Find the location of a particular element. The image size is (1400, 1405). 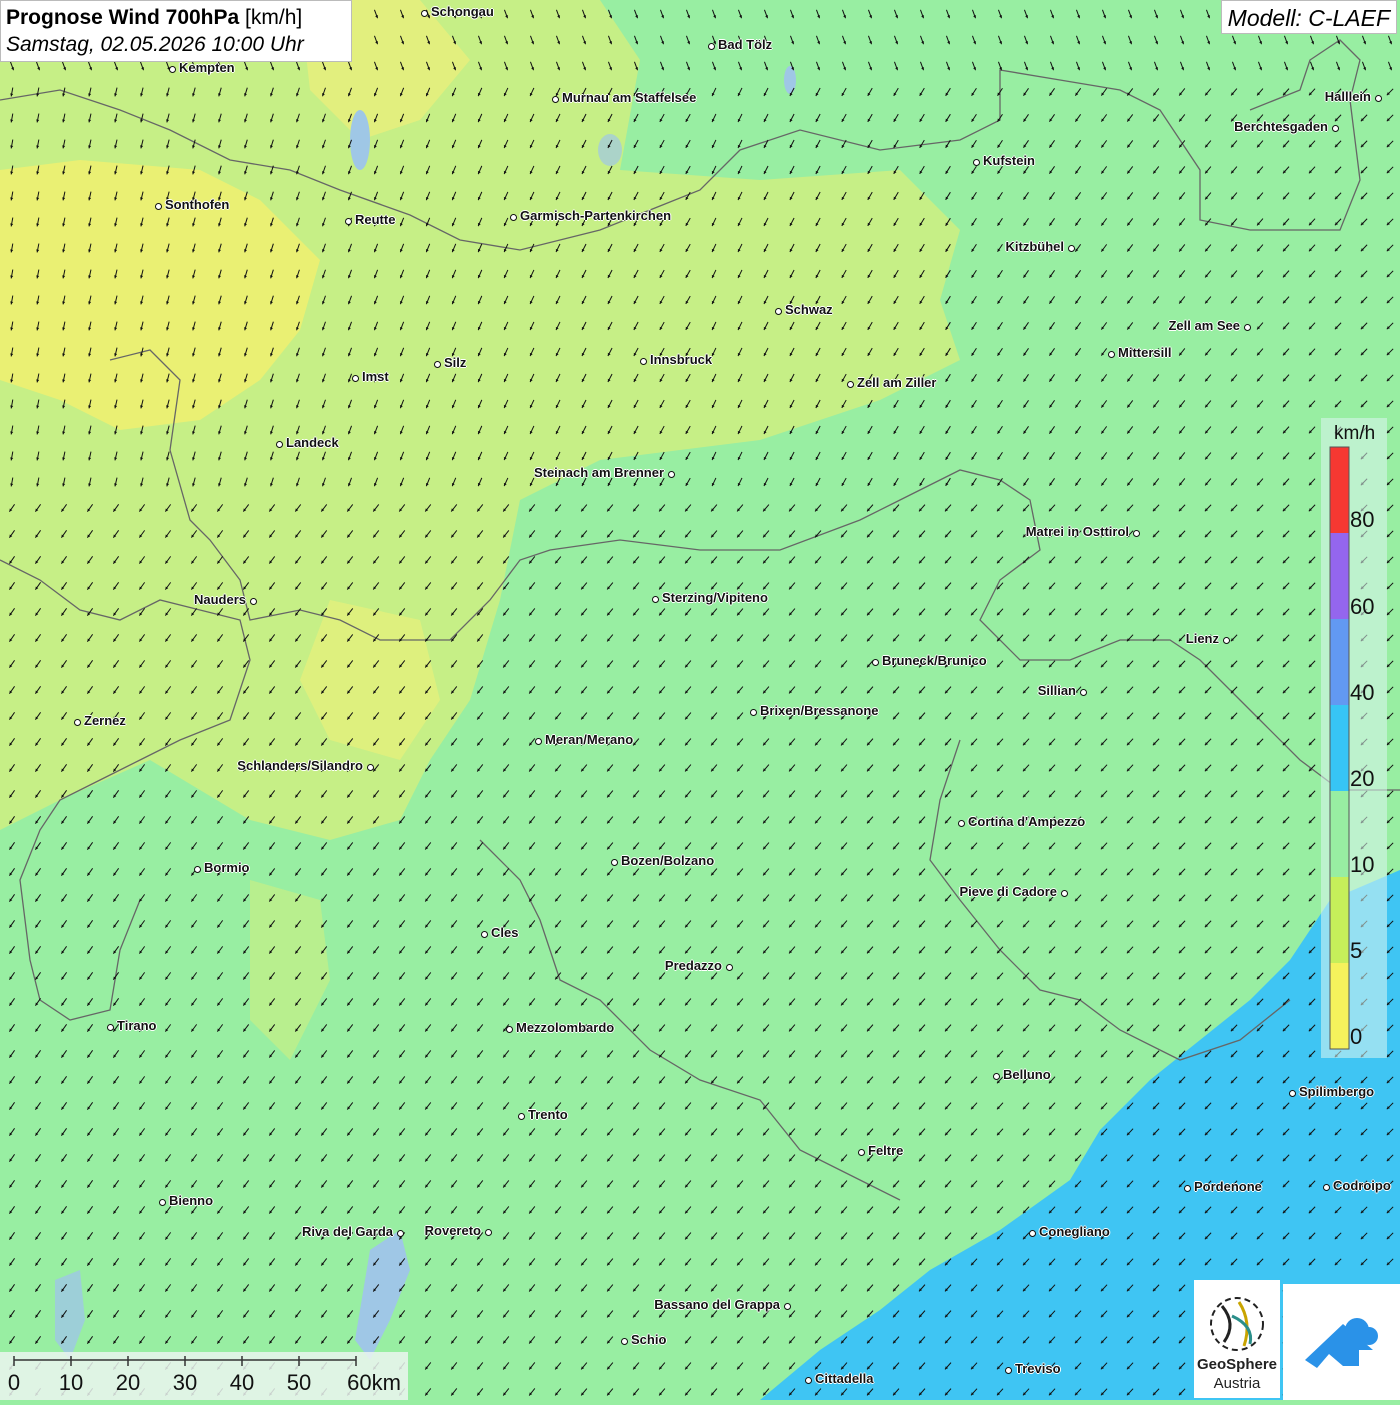

legend-tick-60: 60 is located at coordinates (1362, 607).